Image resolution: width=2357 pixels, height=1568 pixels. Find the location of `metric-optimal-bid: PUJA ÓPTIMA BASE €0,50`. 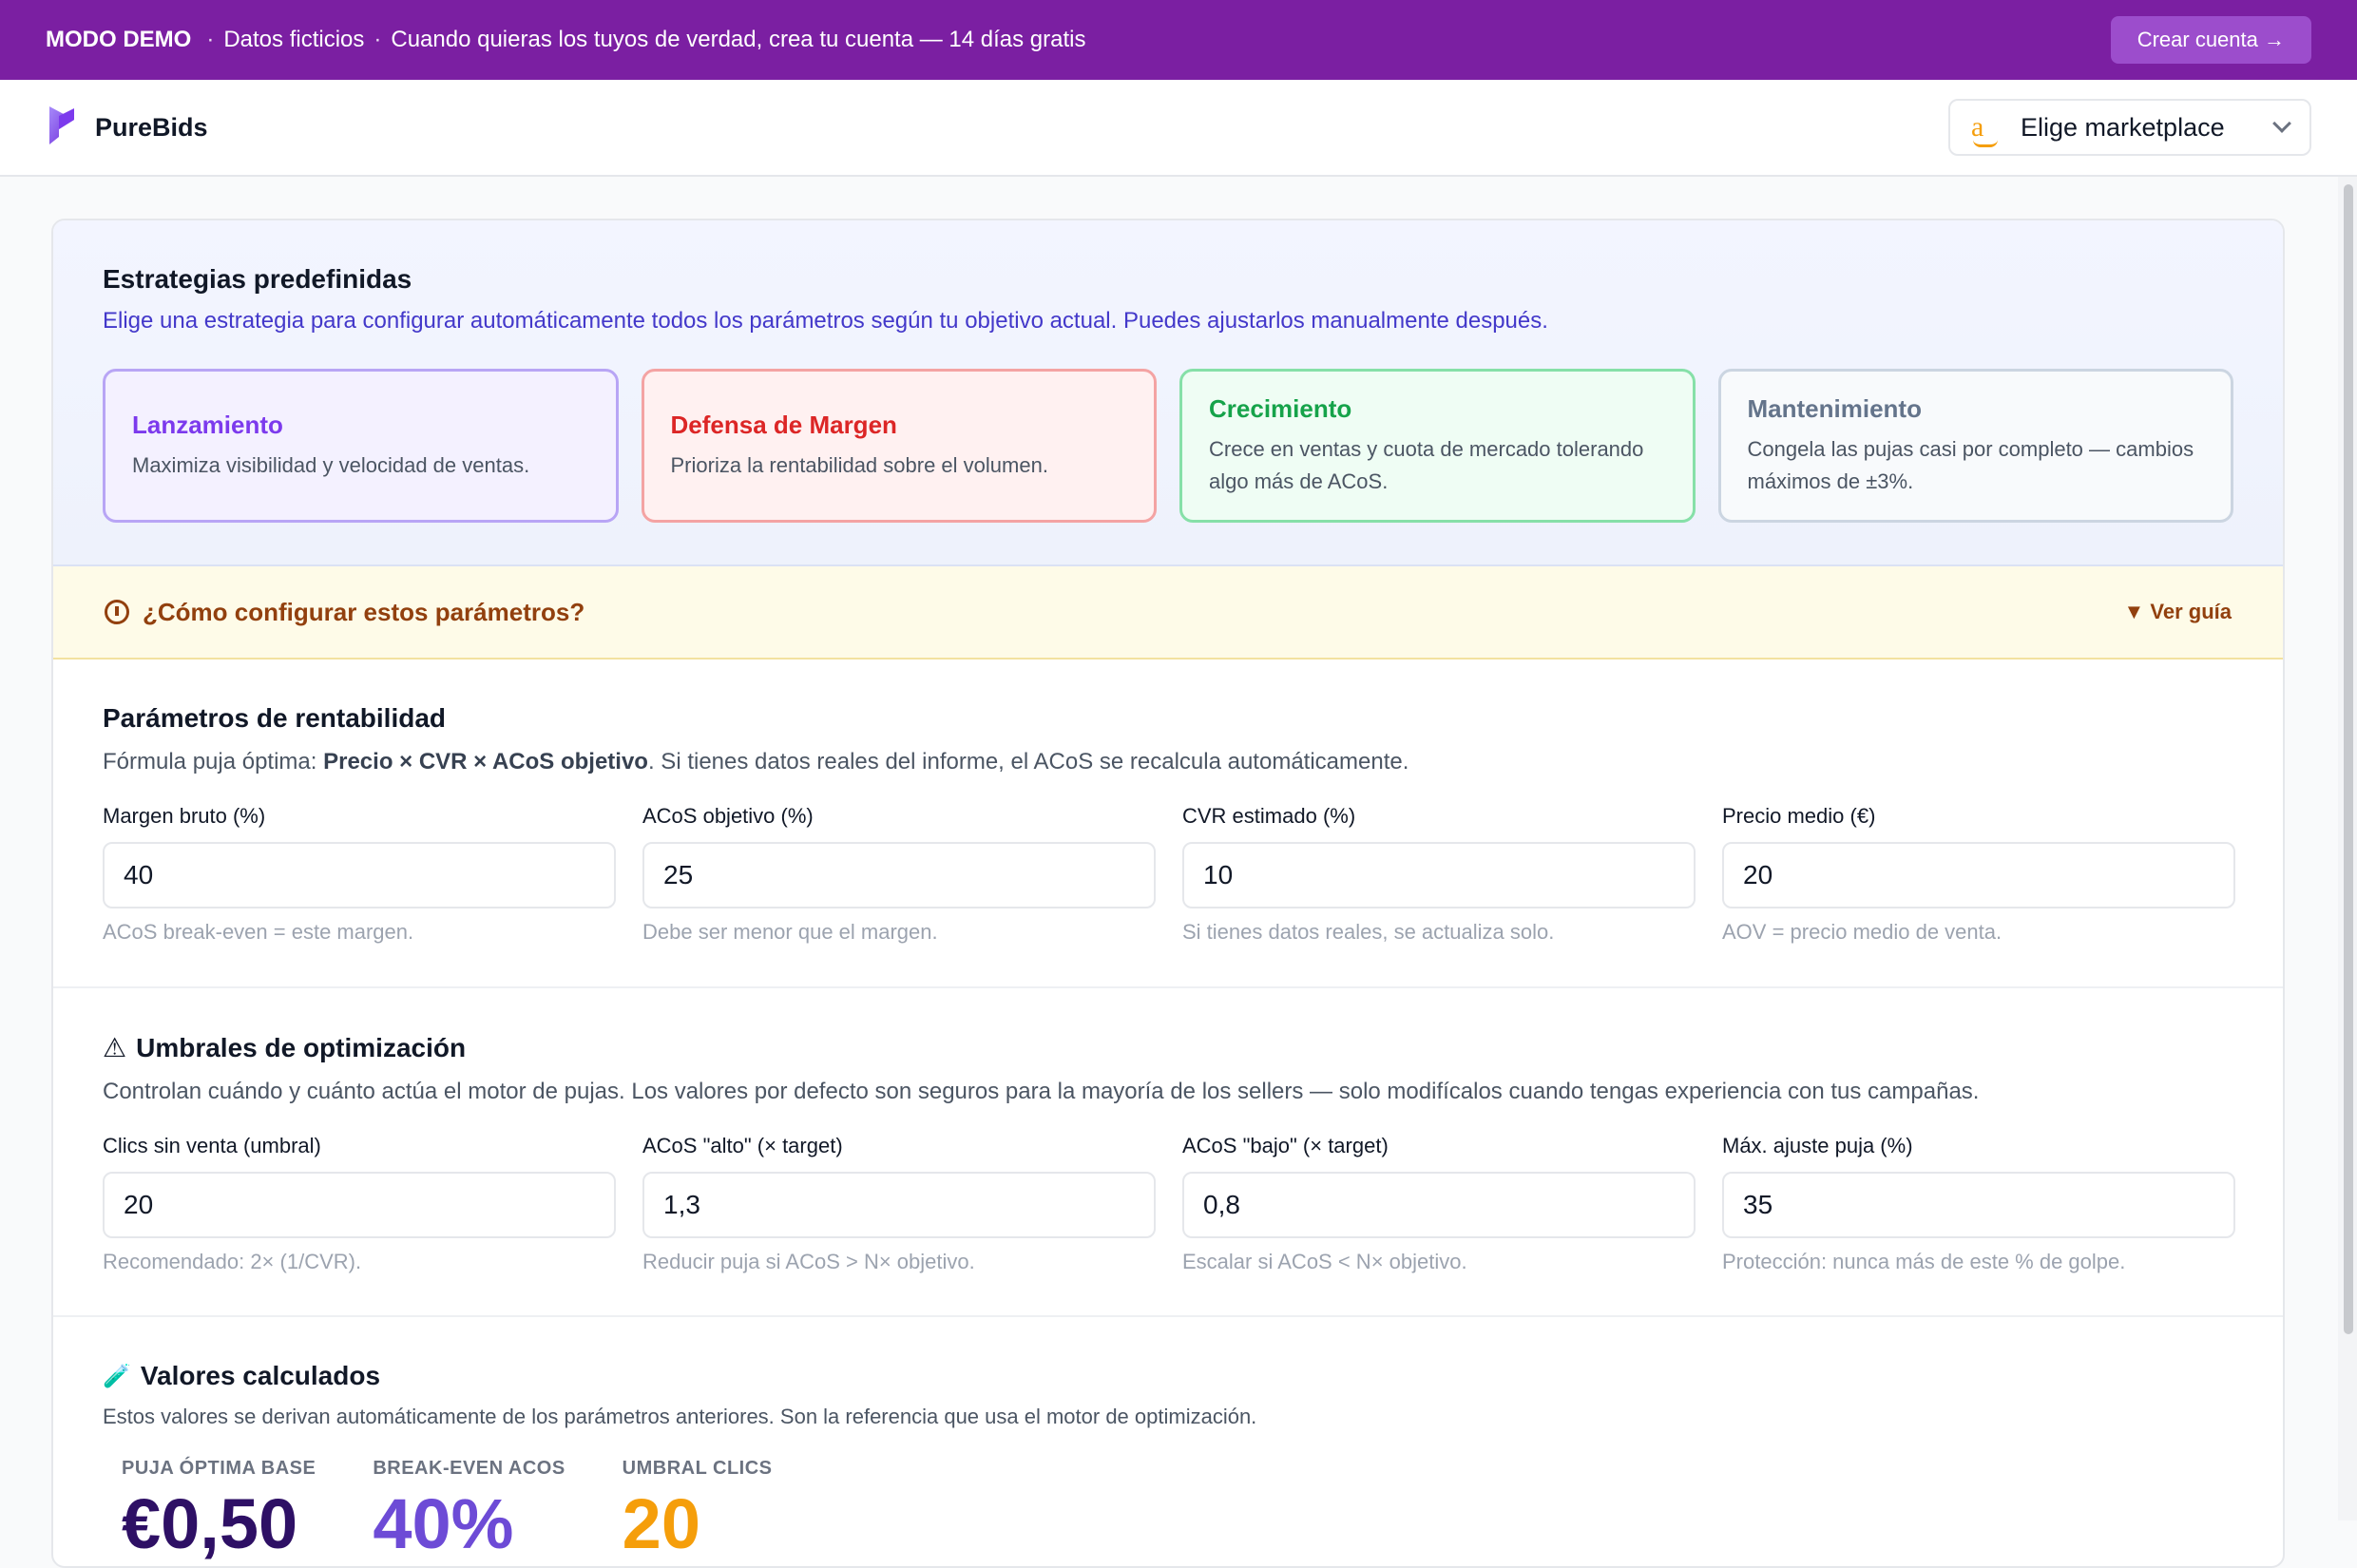

metric-optimal-bid: PUJA ÓPTIMA BASE €0,50 is located at coordinates (219, 1511).